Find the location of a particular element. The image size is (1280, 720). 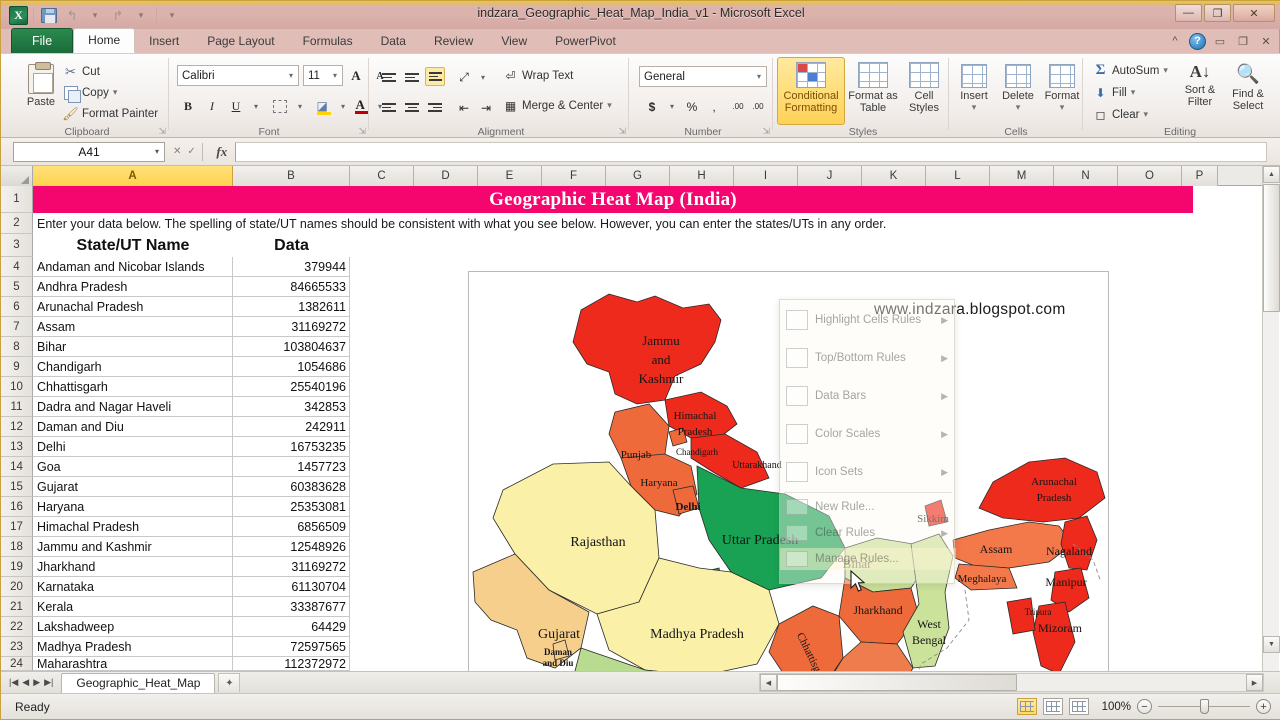

row-header-8: 8 is located at coordinates (17, 347).